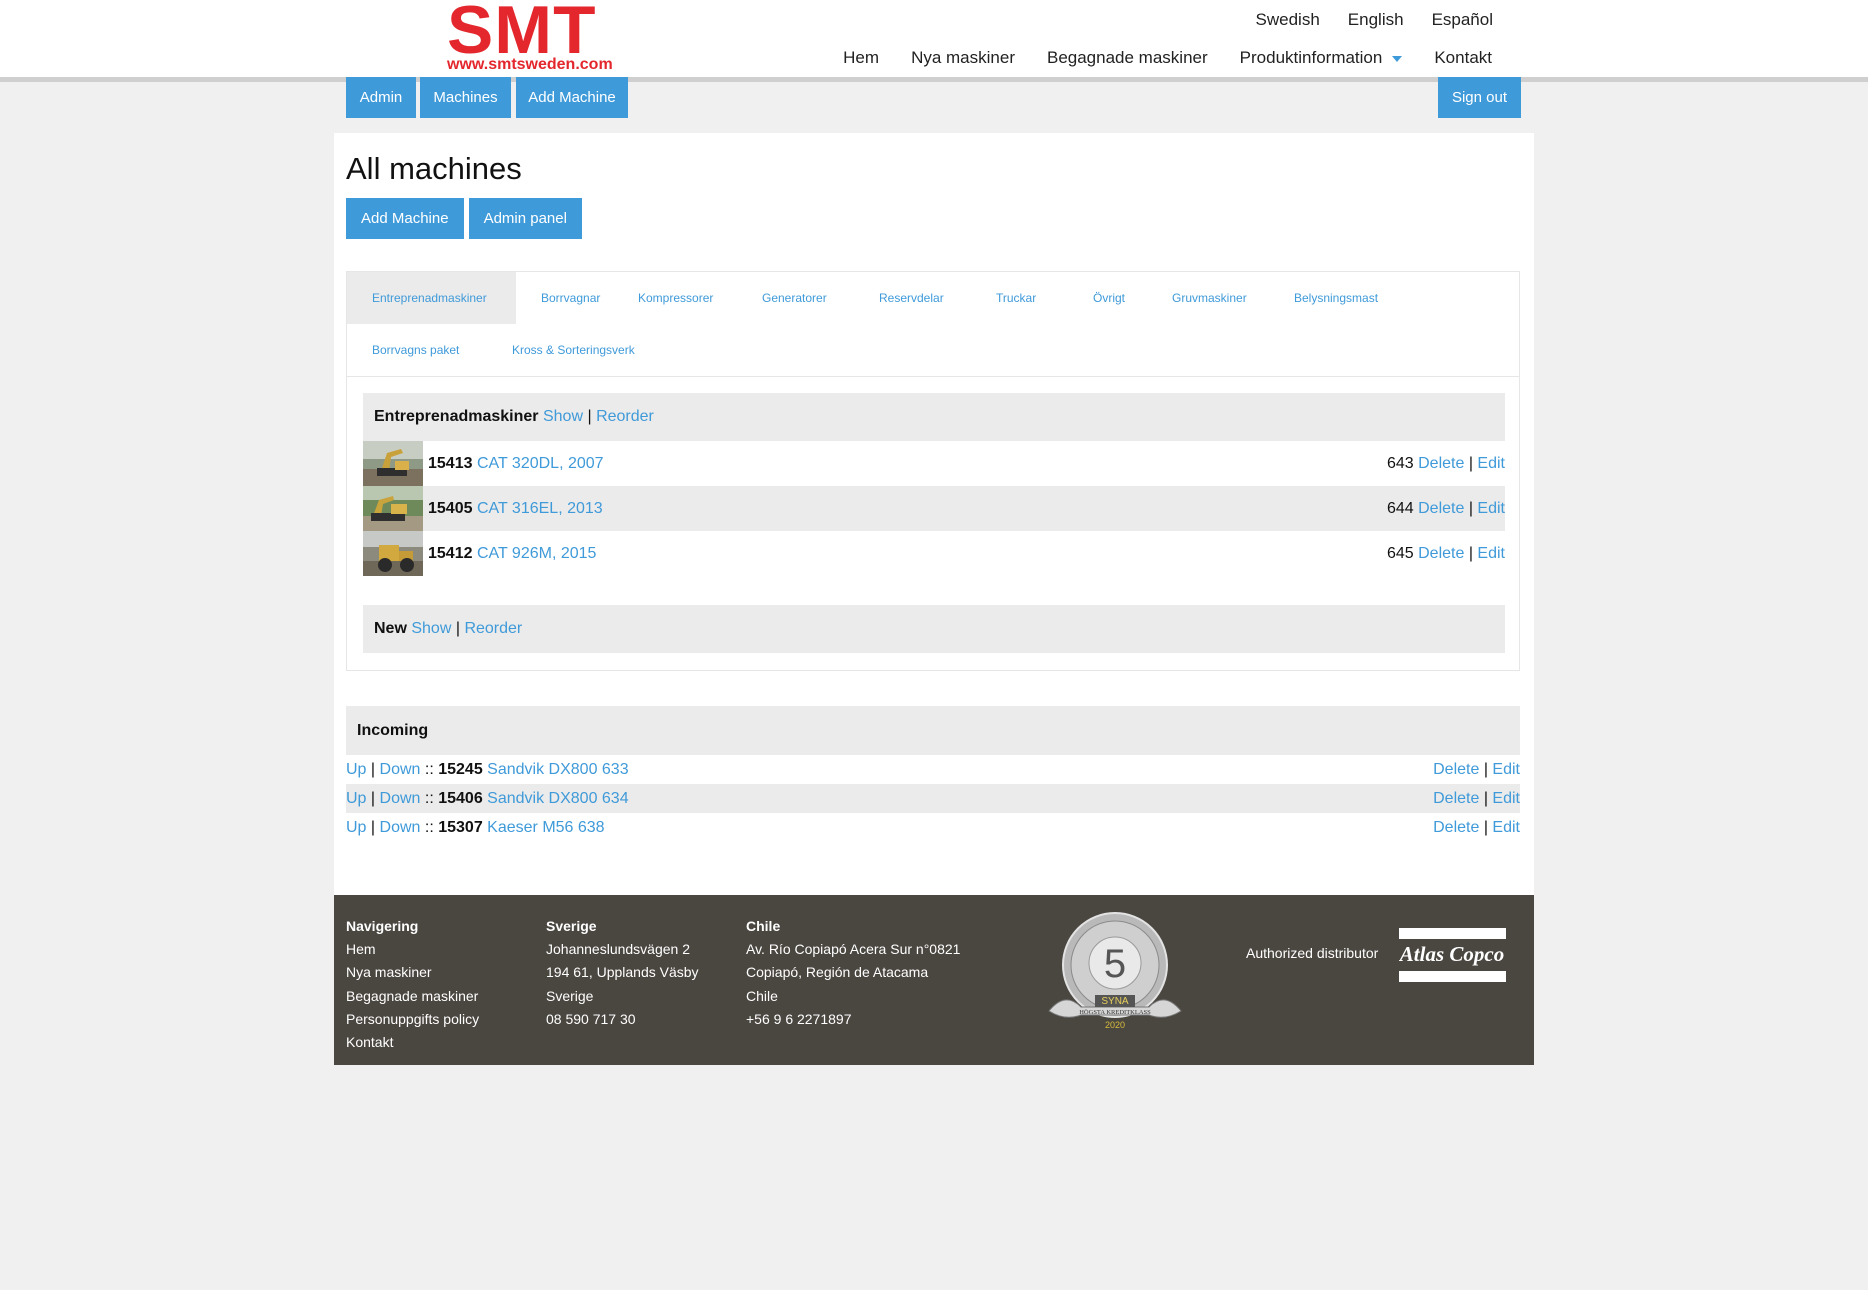 The width and height of the screenshot is (1868, 1290). I want to click on machine-title-link: CAT 316EL, 2013, so click(540, 508).